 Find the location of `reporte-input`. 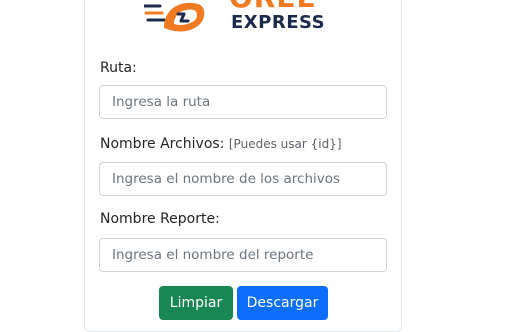

reporte-input is located at coordinates (243, 255).